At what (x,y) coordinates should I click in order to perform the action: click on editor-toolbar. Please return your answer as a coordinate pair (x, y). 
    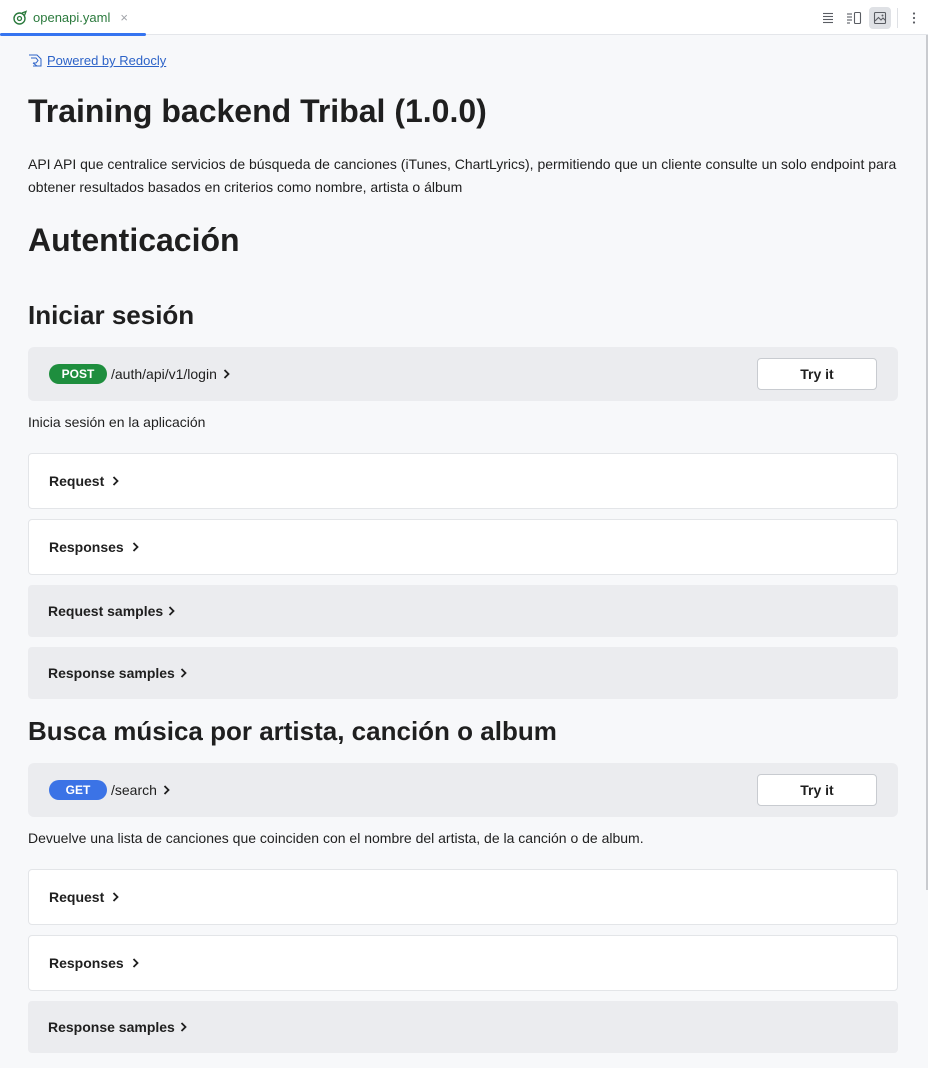
    Looking at the image, I should click on (870, 17).